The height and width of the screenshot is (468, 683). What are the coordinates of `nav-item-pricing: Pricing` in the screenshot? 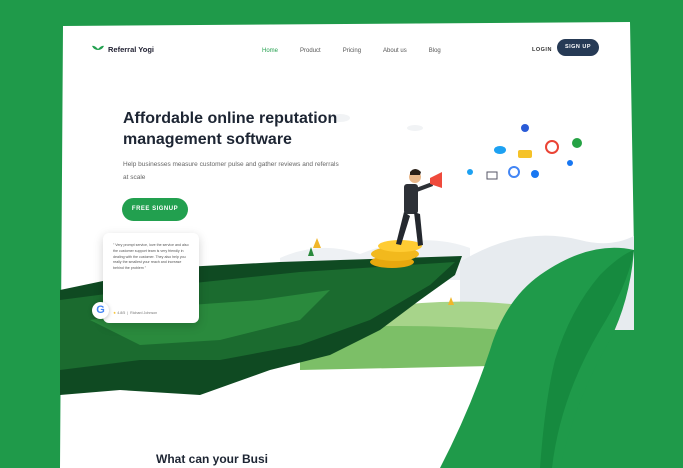 It's located at (352, 51).